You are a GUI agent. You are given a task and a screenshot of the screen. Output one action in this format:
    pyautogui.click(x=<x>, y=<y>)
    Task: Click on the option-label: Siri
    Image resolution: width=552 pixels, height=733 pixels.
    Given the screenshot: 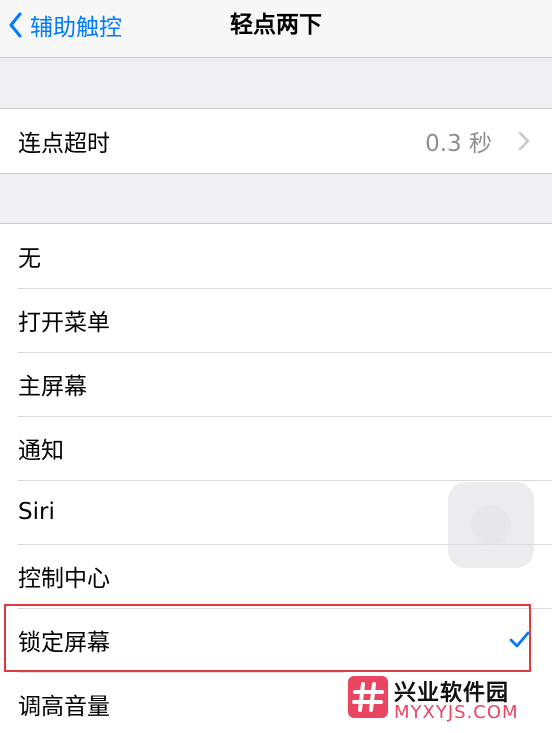 What is the action you would take?
    pyautogui.click(x=36, y=512)
    